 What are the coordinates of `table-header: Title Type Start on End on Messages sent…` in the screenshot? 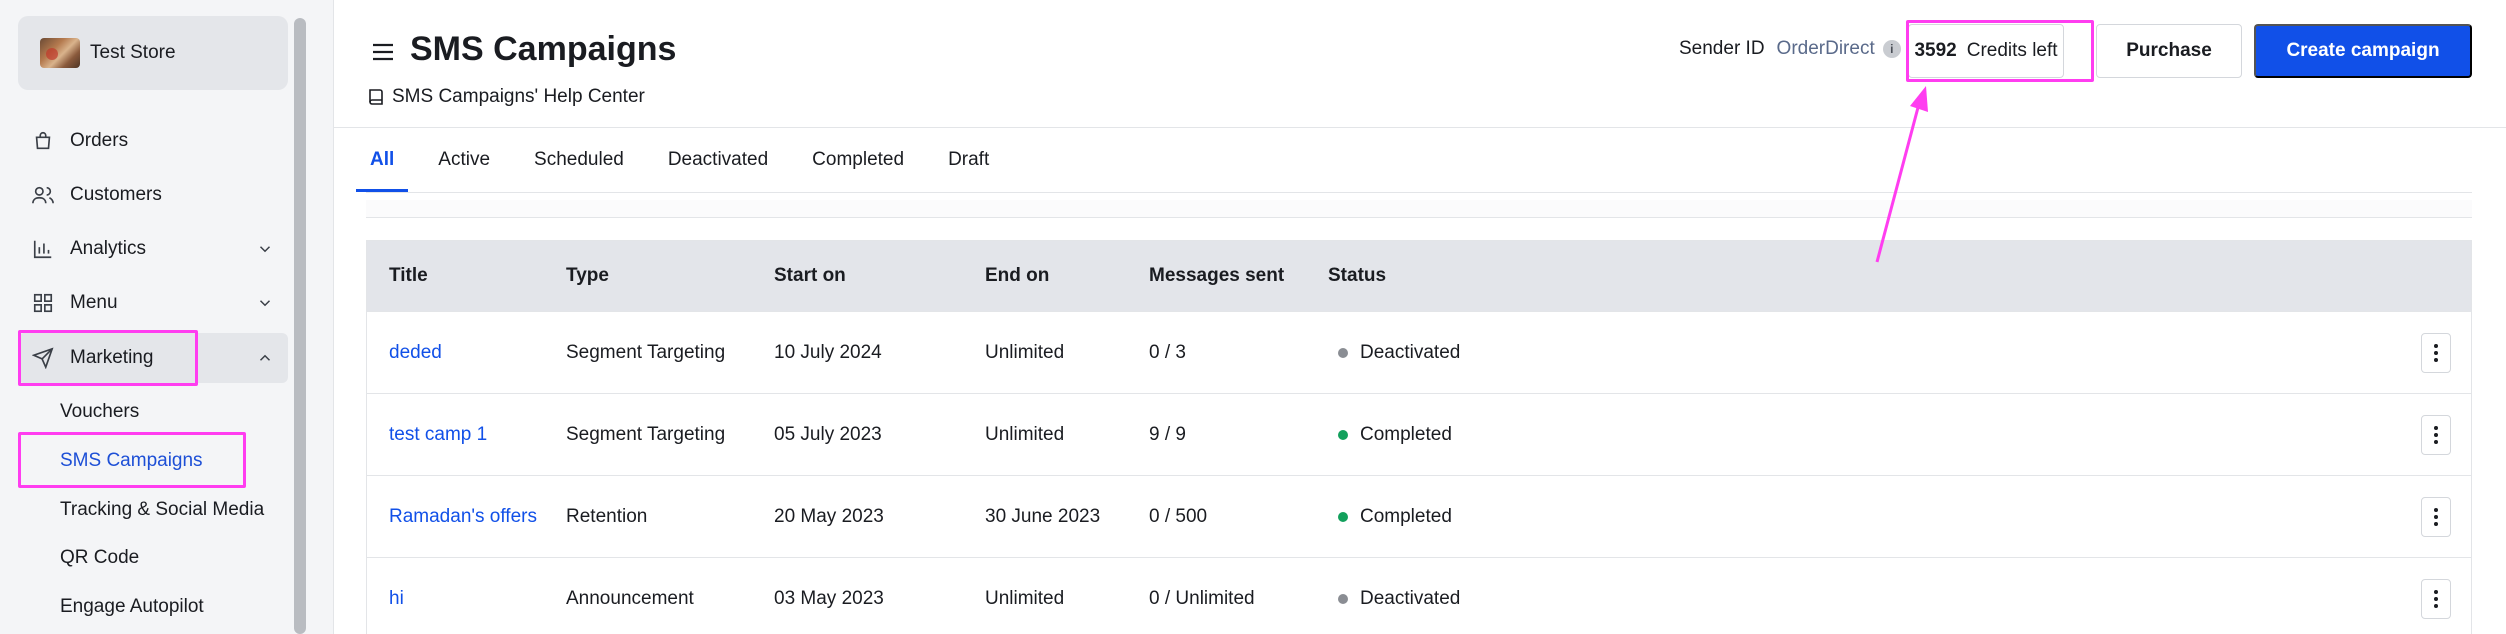 It's located at (1419, 276).